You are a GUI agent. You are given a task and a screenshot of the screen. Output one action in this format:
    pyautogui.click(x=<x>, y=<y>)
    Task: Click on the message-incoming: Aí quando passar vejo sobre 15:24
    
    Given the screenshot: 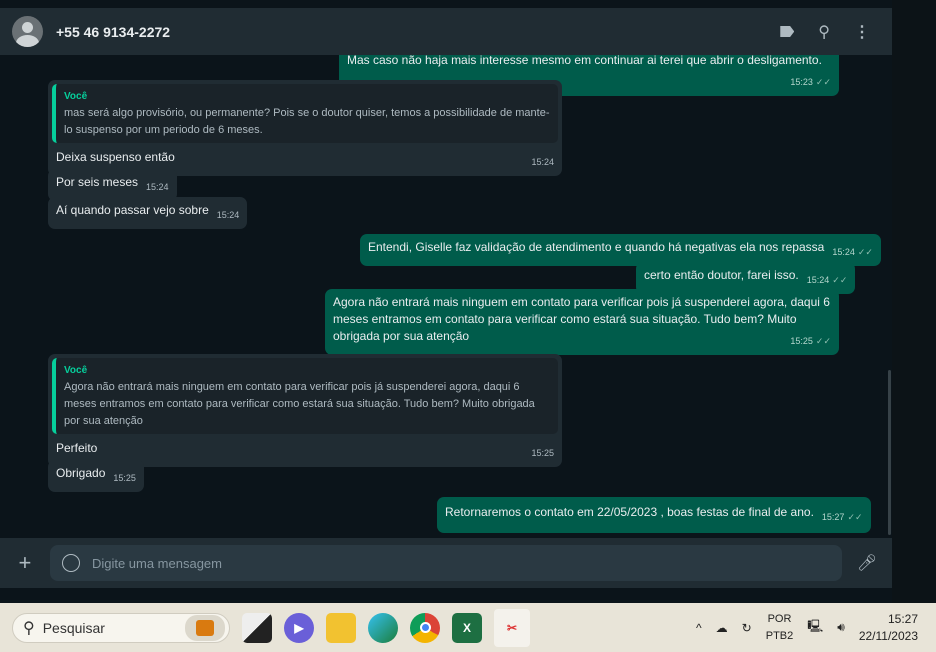 What is the action you would take?
    pyautogui.click(x=148, y=213)
    